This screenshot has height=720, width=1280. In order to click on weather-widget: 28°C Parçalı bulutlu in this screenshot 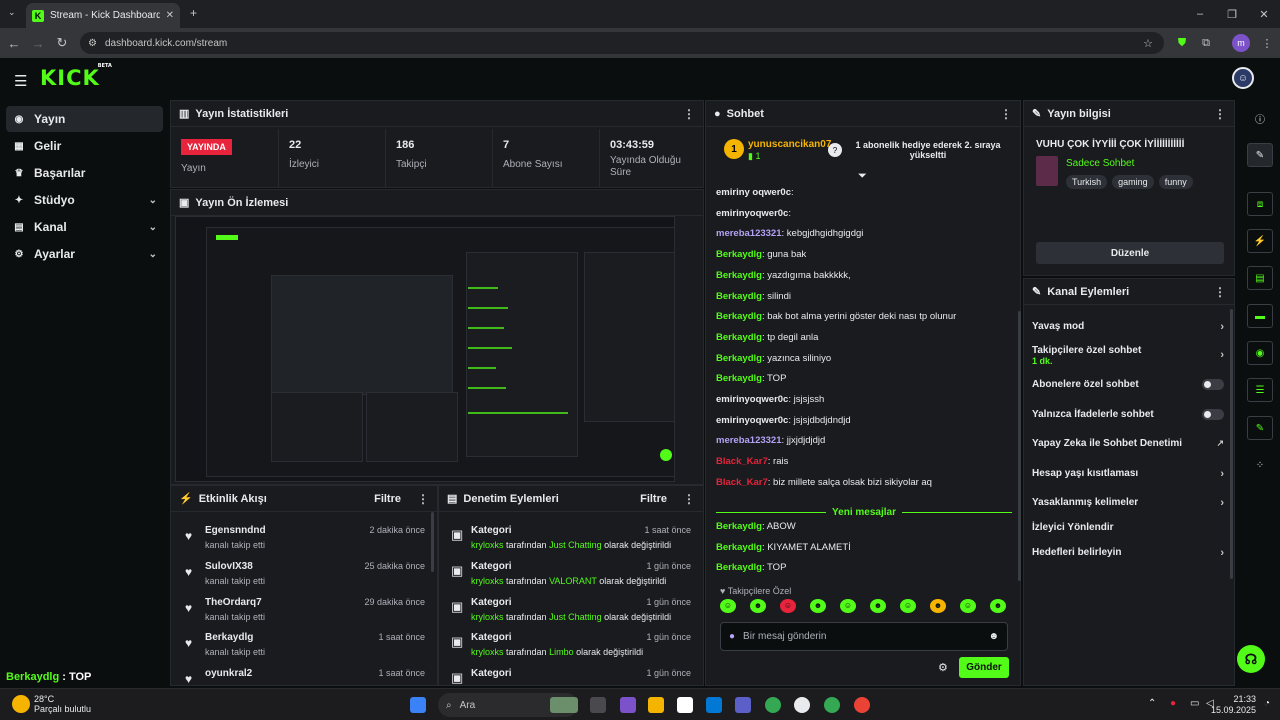, I will do `click(62, 704)`.